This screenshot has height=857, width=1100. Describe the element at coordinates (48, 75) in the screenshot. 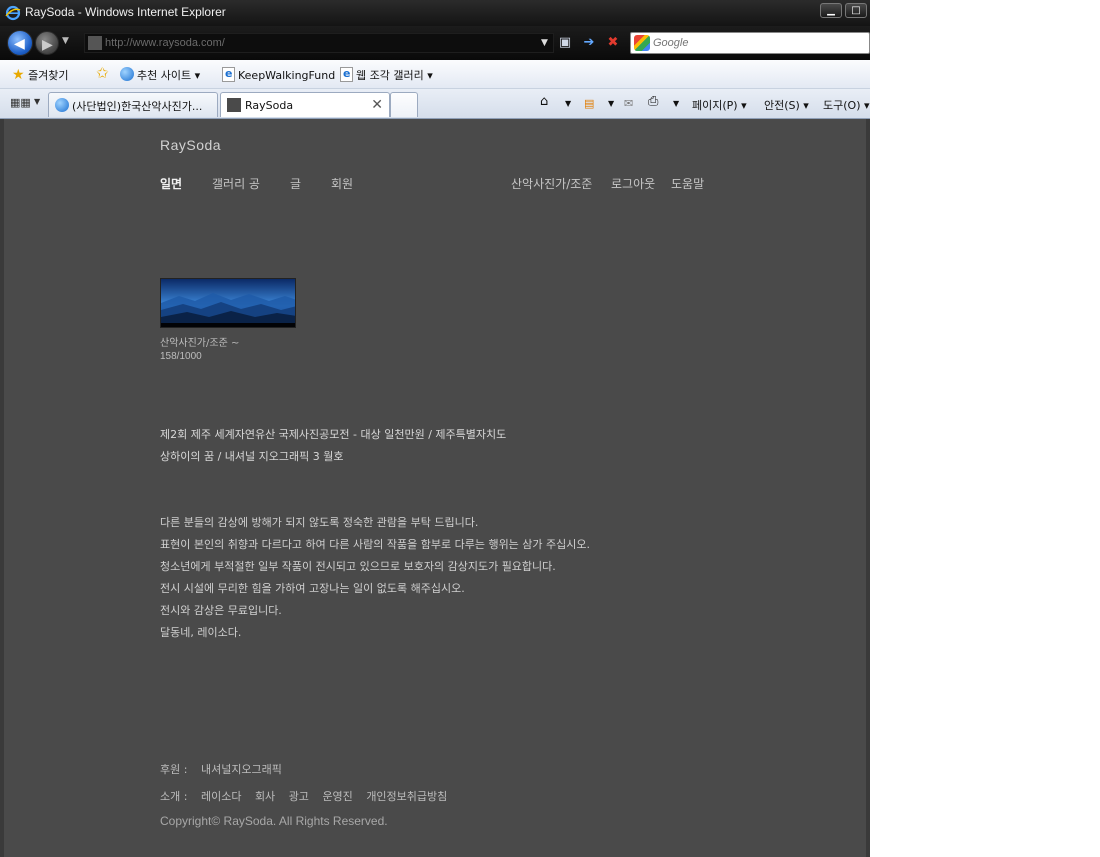

I see `favorites-label: 즐겨찾기` at that location.